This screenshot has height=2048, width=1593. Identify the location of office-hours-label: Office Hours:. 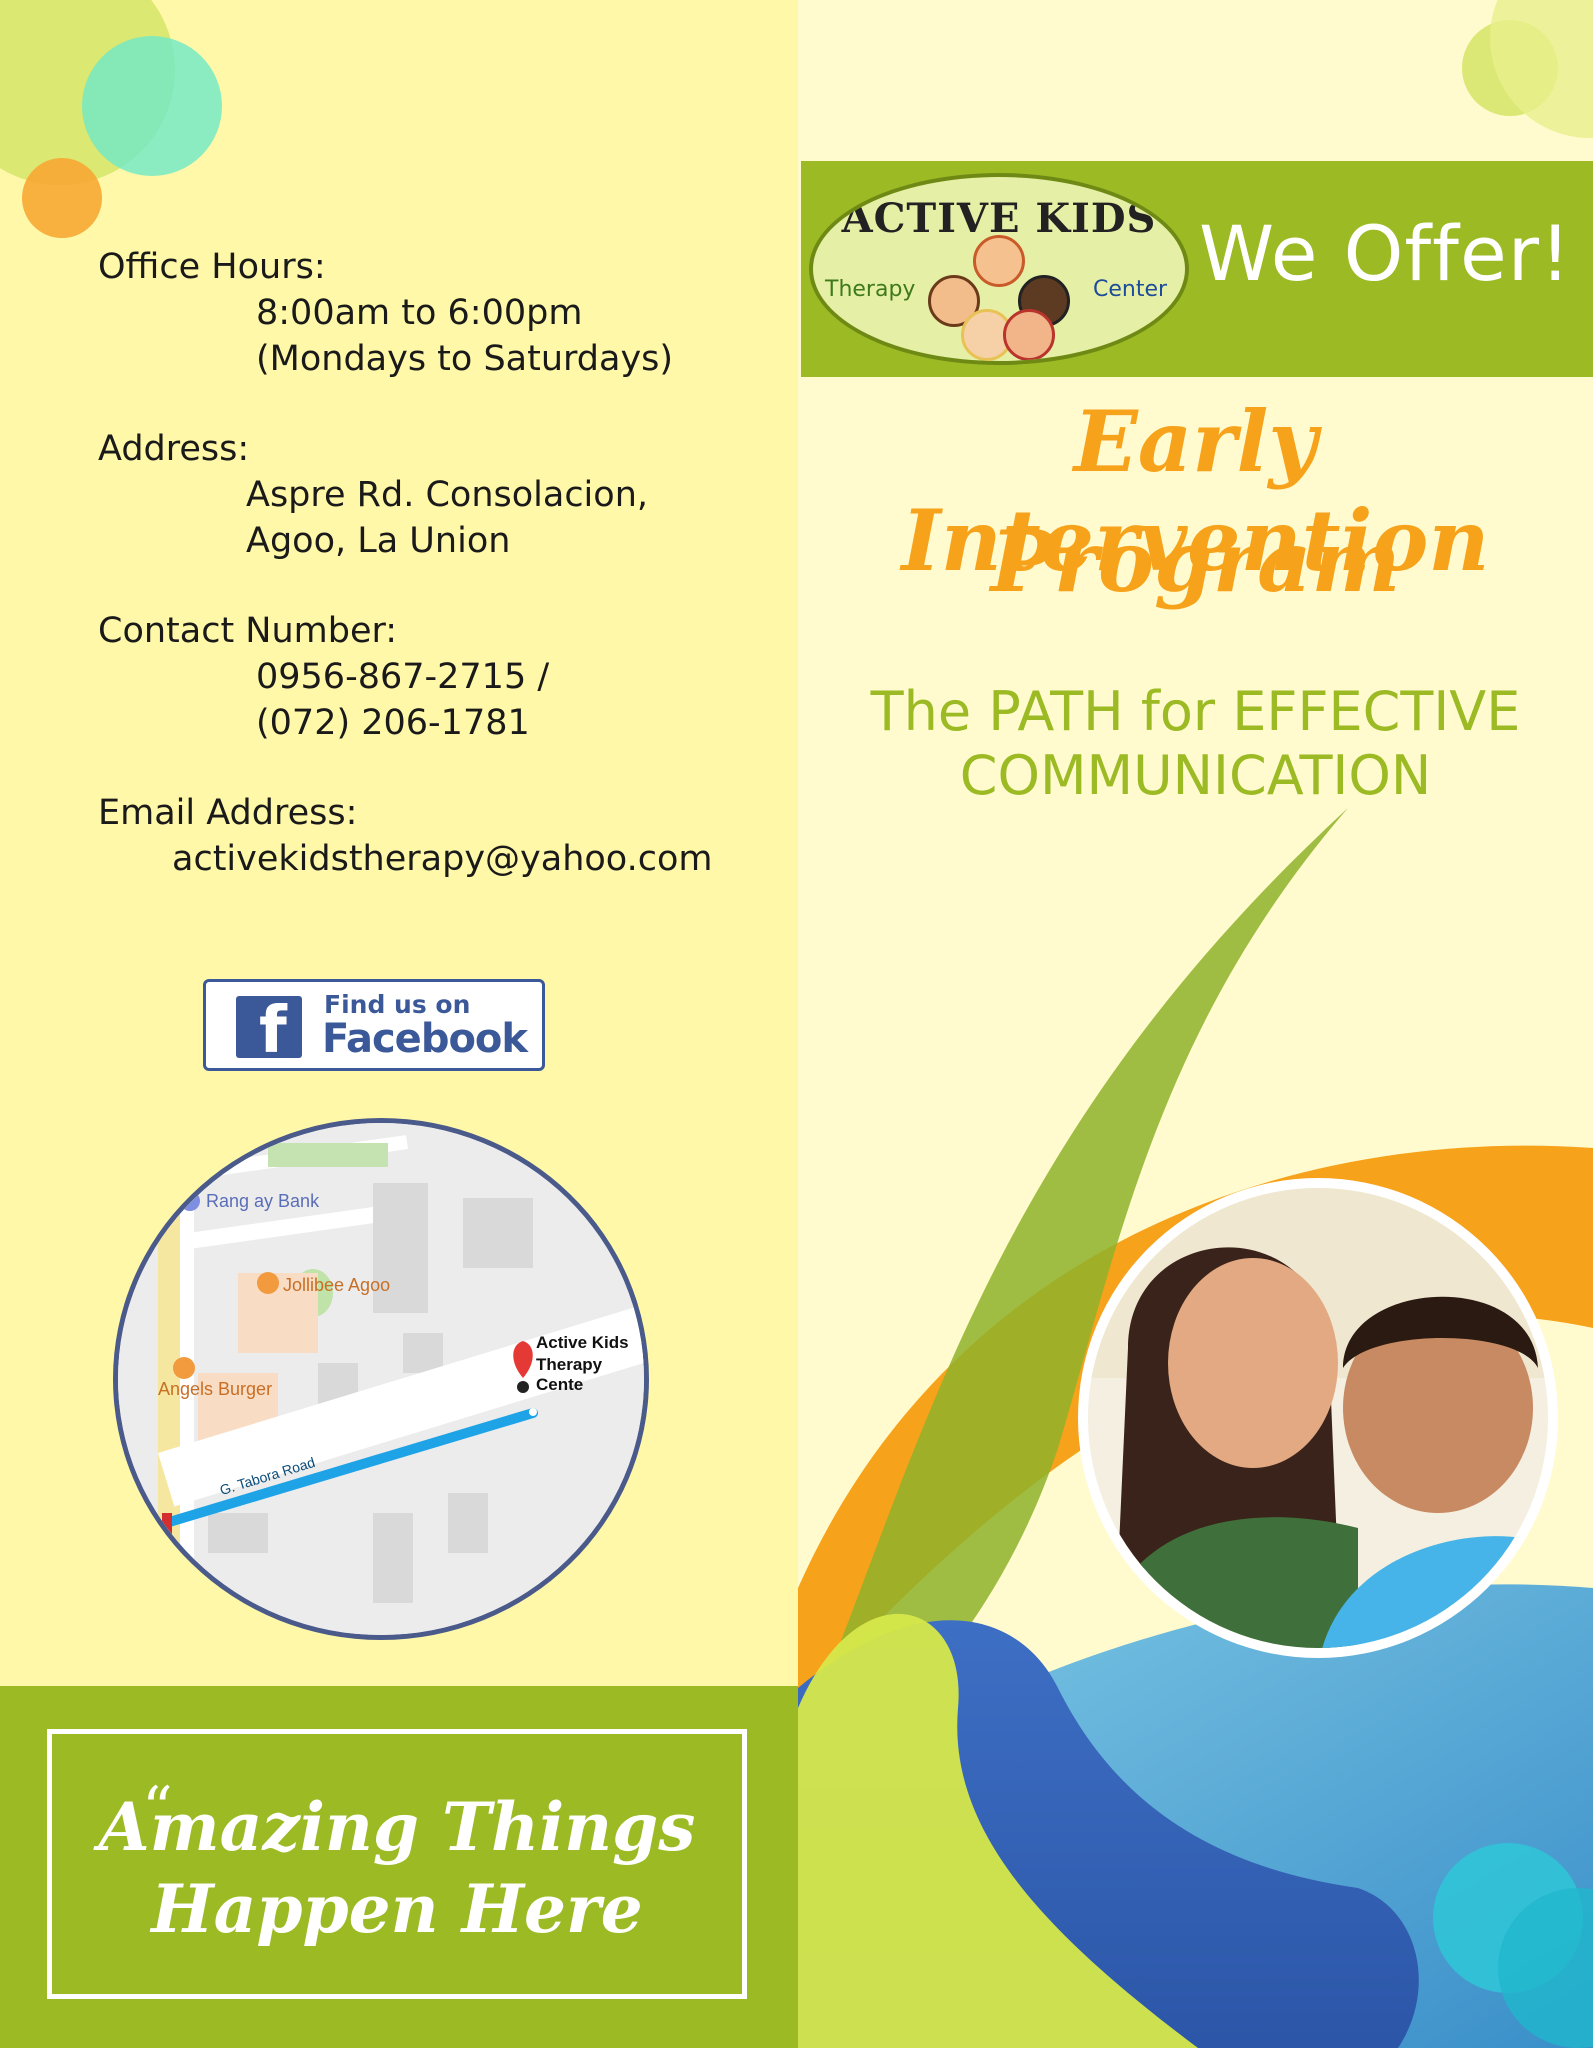
(212, 267).